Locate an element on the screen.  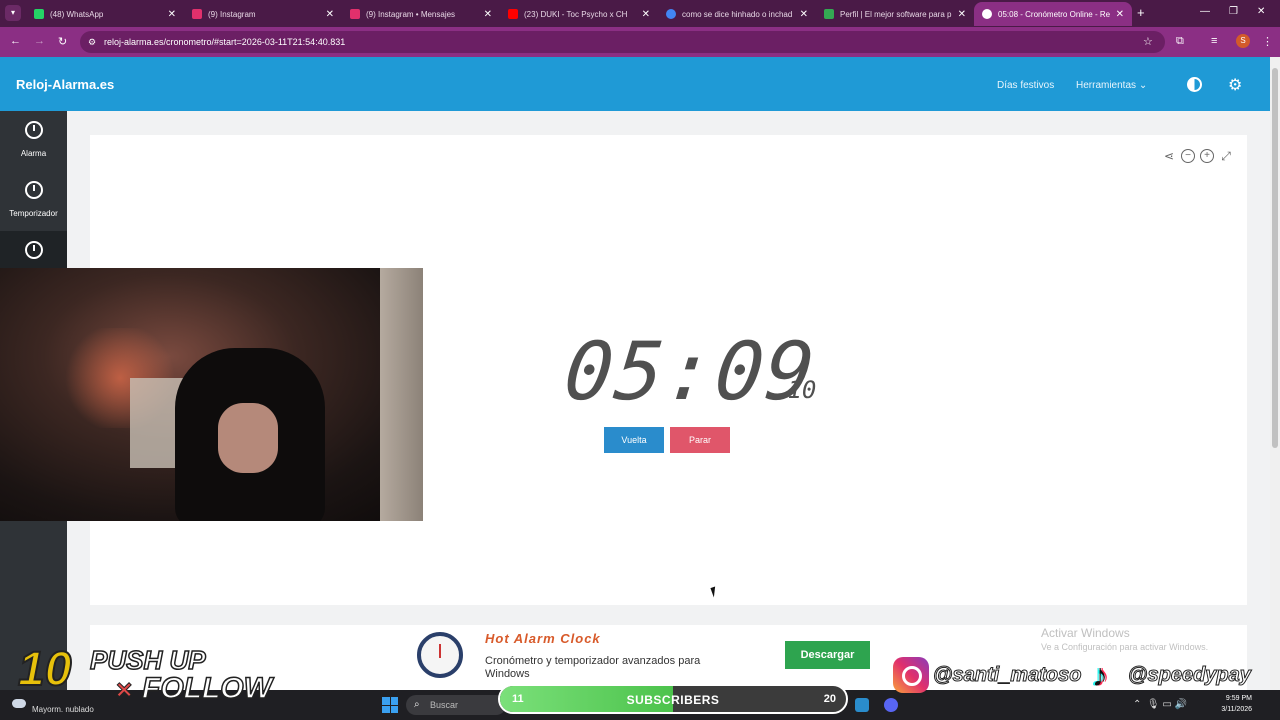
sidebar-item-label: Temporizador is located at coordinates (33, 213).